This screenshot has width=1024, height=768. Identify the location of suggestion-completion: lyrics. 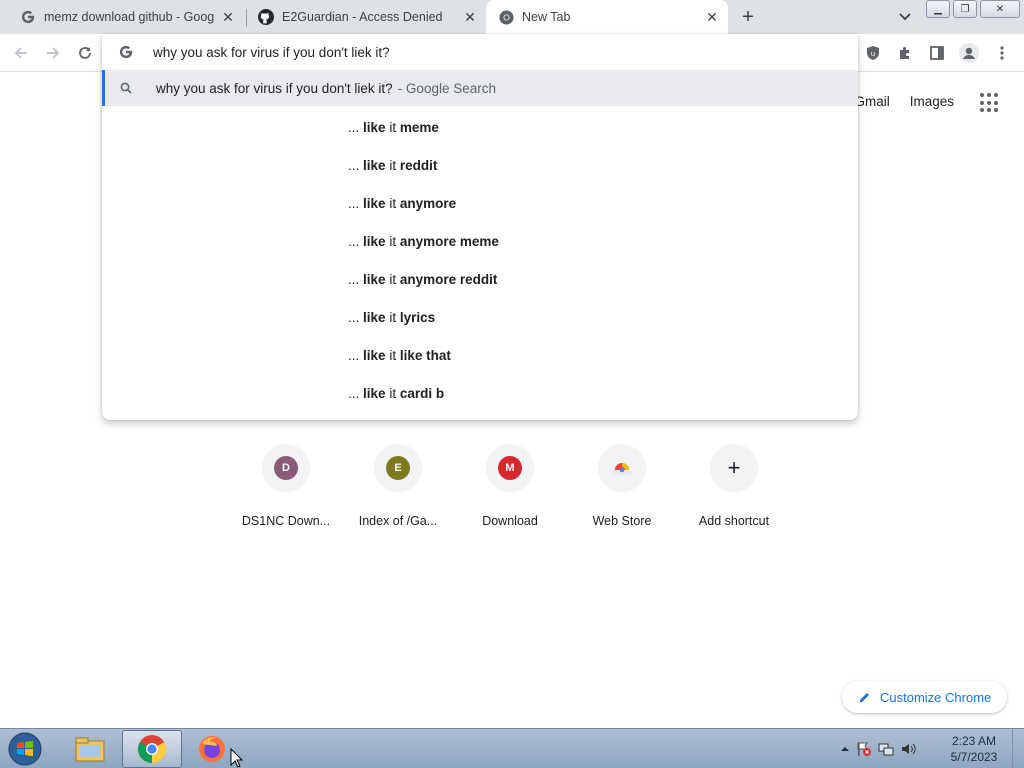
(417, 317).